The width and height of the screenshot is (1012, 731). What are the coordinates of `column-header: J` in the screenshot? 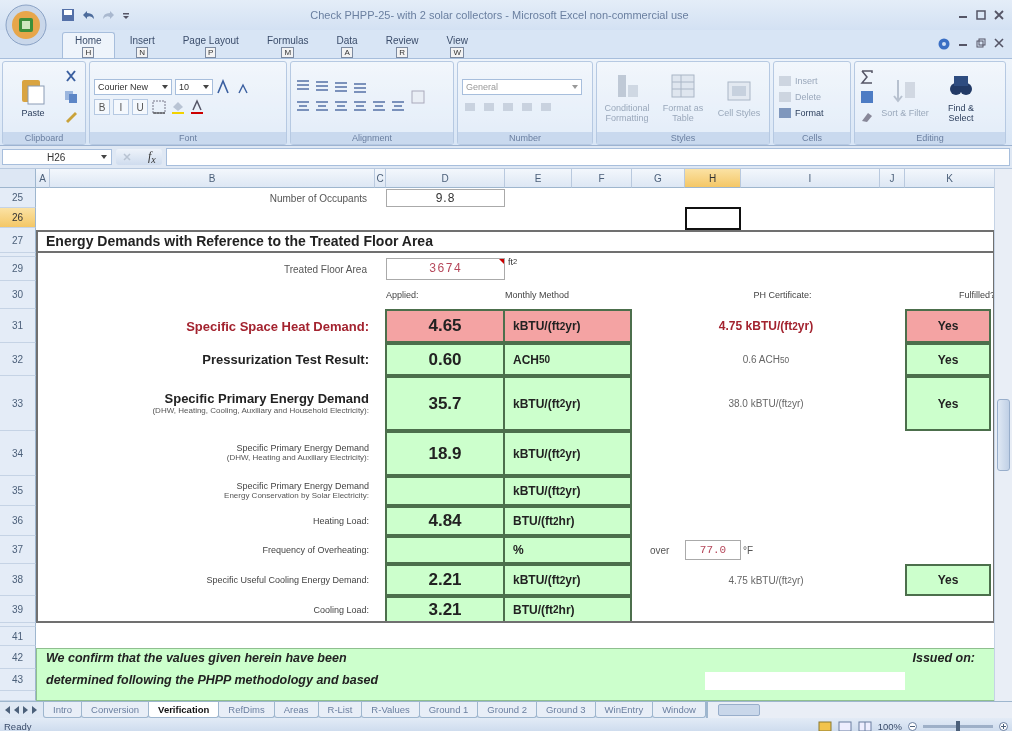 It's located at (892, 178).